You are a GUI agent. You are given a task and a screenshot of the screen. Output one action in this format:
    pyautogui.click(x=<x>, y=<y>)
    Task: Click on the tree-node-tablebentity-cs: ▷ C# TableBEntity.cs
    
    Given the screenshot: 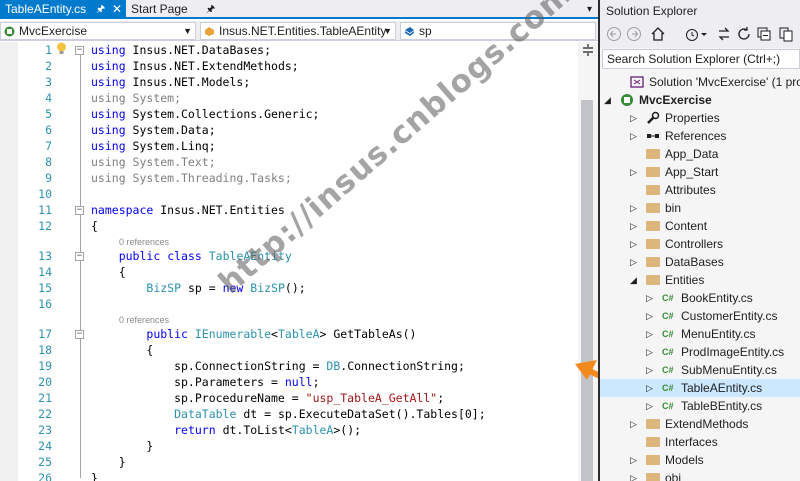 What is the action you would take?
    pyautogui.click(x=700, y=406)
    